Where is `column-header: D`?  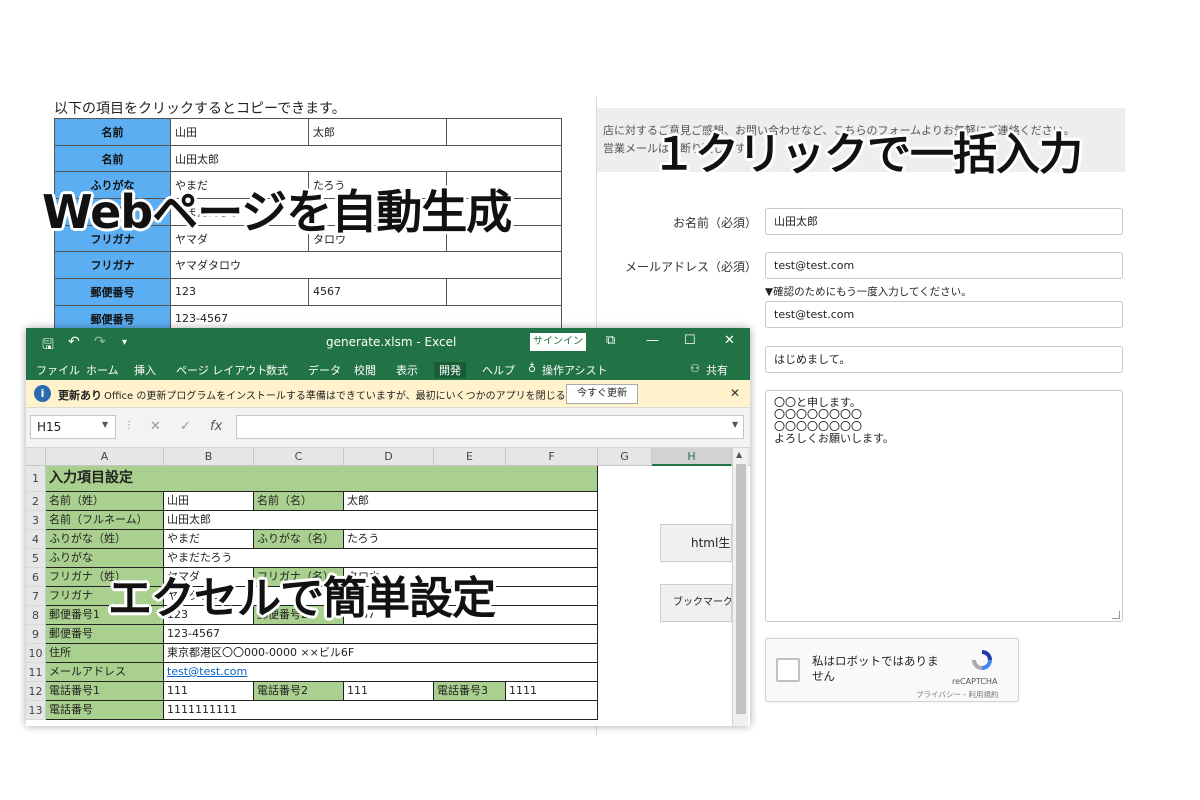 column-header: D is located at coordinates (389, 457).